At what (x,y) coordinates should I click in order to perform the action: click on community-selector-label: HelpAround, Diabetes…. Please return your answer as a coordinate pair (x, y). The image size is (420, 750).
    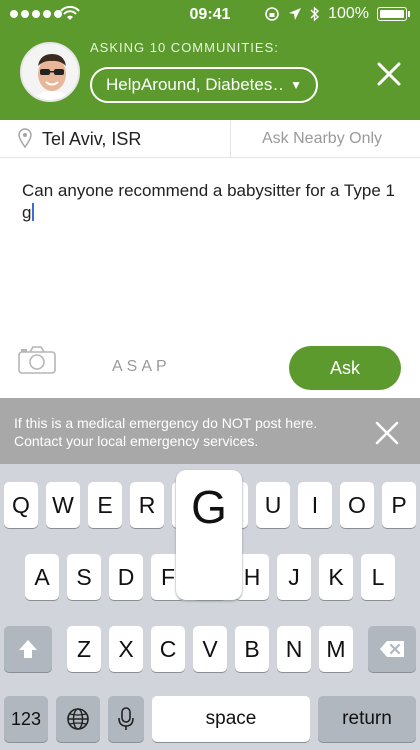
    Looking at the image, I should click on (195, 84).